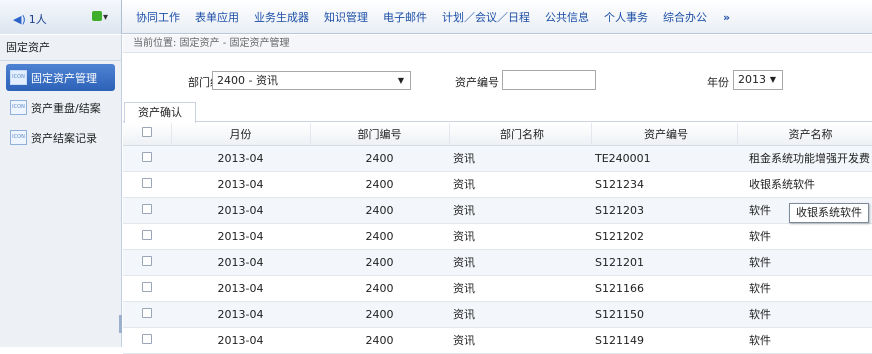 The image size is (872, 354). Describe the element at coordinates (664, 340) in the screenshot. I see `cell-asset-no: S121149` at that location.